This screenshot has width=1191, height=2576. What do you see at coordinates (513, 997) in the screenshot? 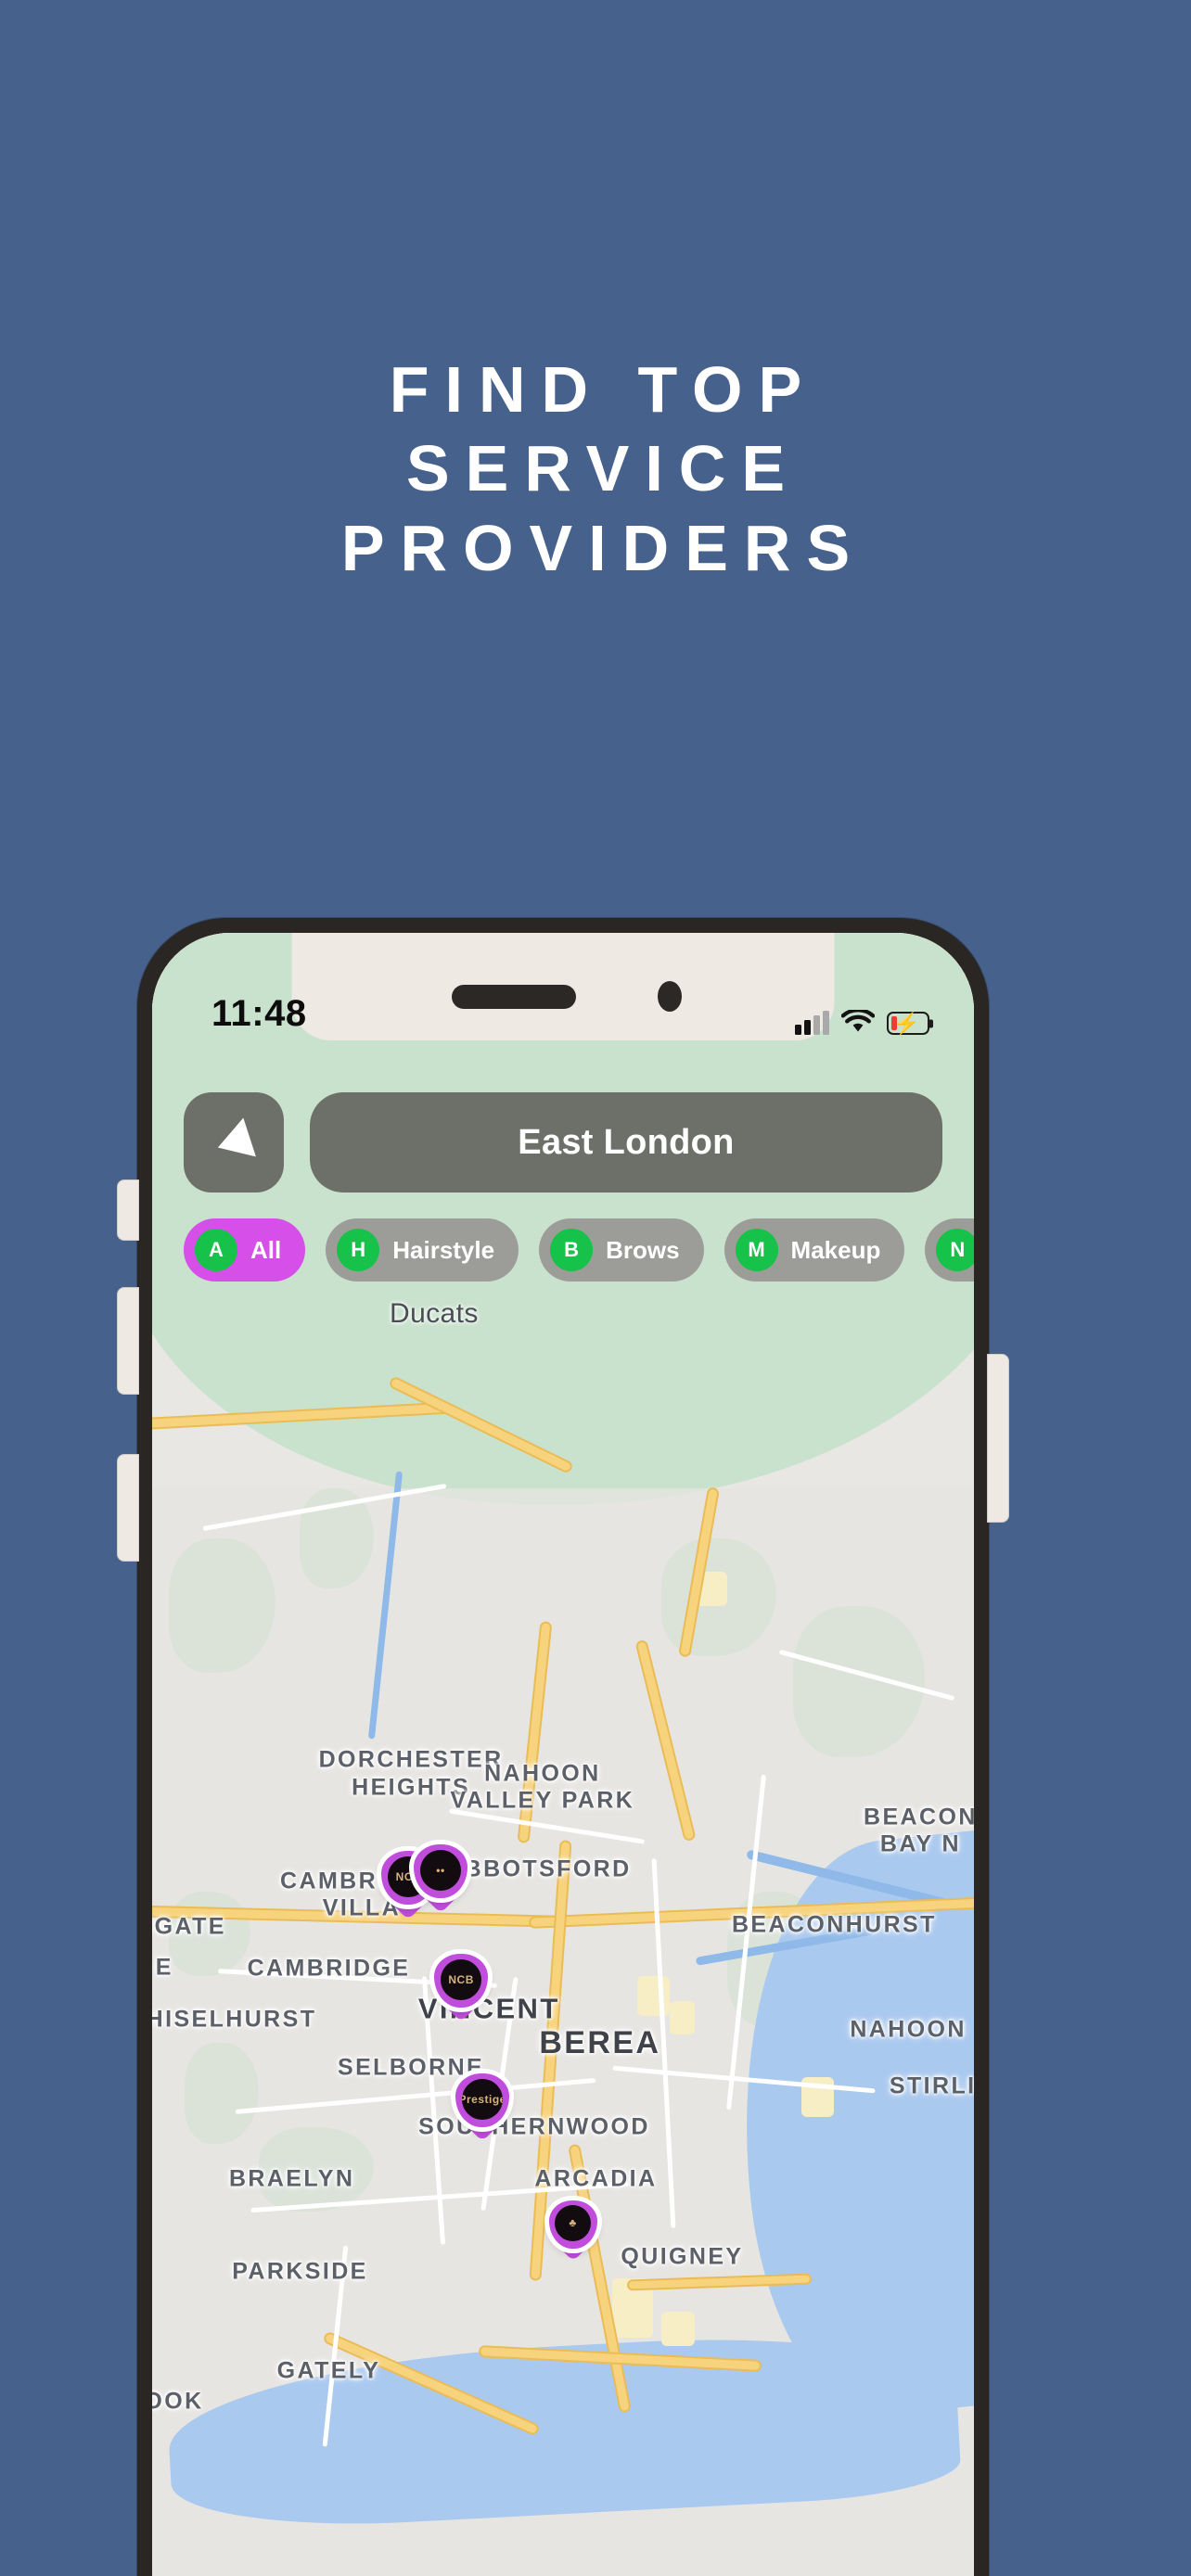
I see `earpiece-speaker` at bounding box center [513, 997].